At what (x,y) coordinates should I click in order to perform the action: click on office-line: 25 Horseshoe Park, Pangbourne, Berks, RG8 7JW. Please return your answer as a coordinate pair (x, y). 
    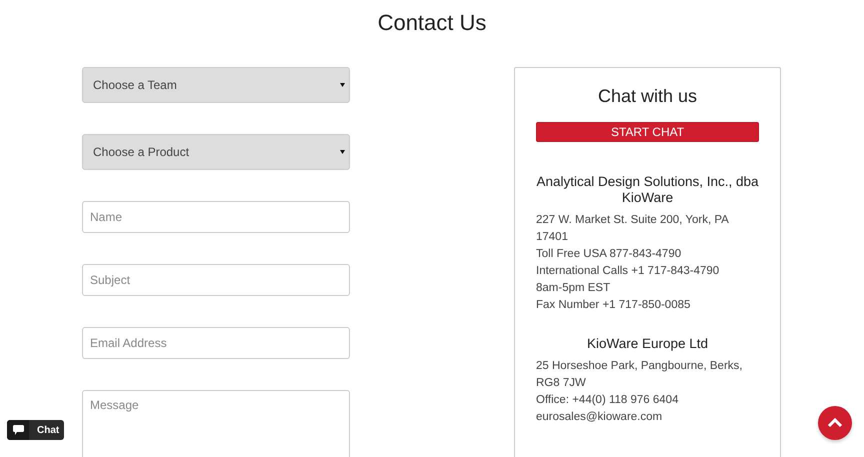
    Looking at the image, I should click on (640, 375).